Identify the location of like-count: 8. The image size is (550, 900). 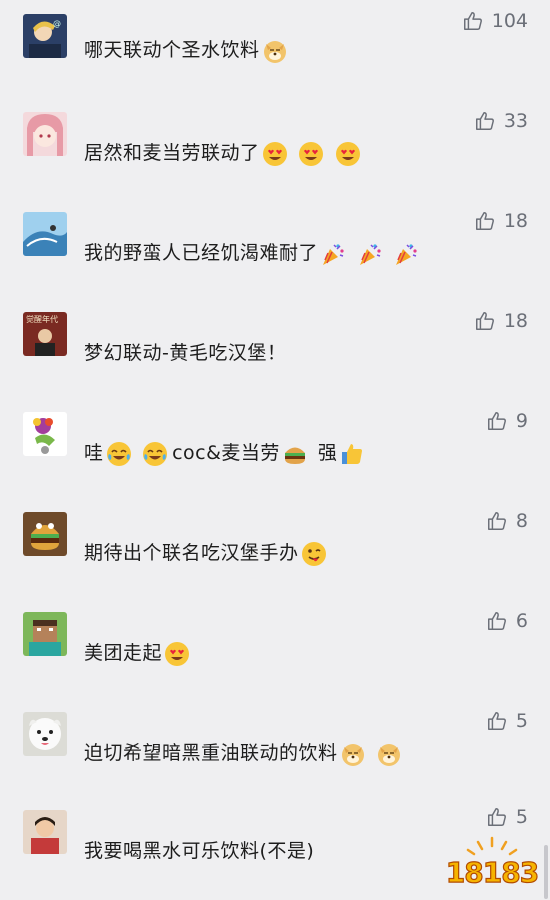
(521, 521).